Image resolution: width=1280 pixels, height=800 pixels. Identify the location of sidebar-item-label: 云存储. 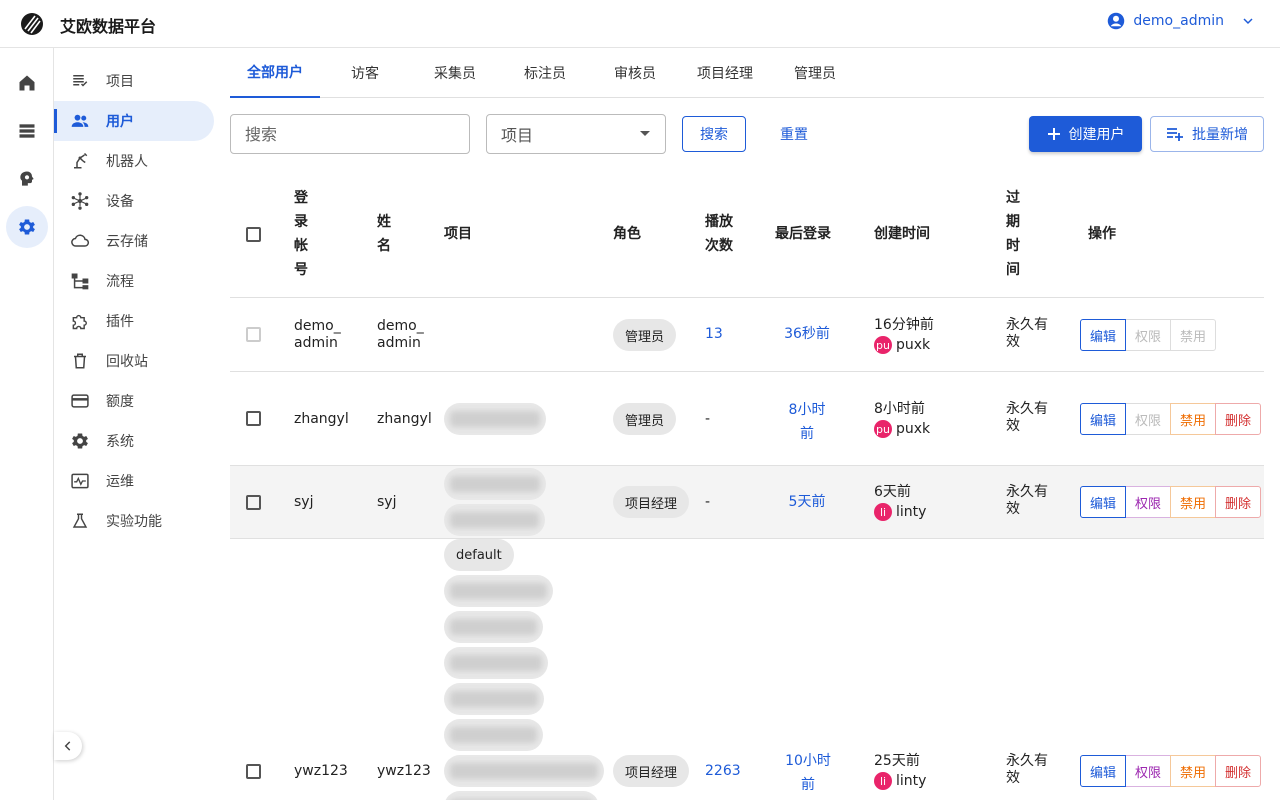
(127, 242).